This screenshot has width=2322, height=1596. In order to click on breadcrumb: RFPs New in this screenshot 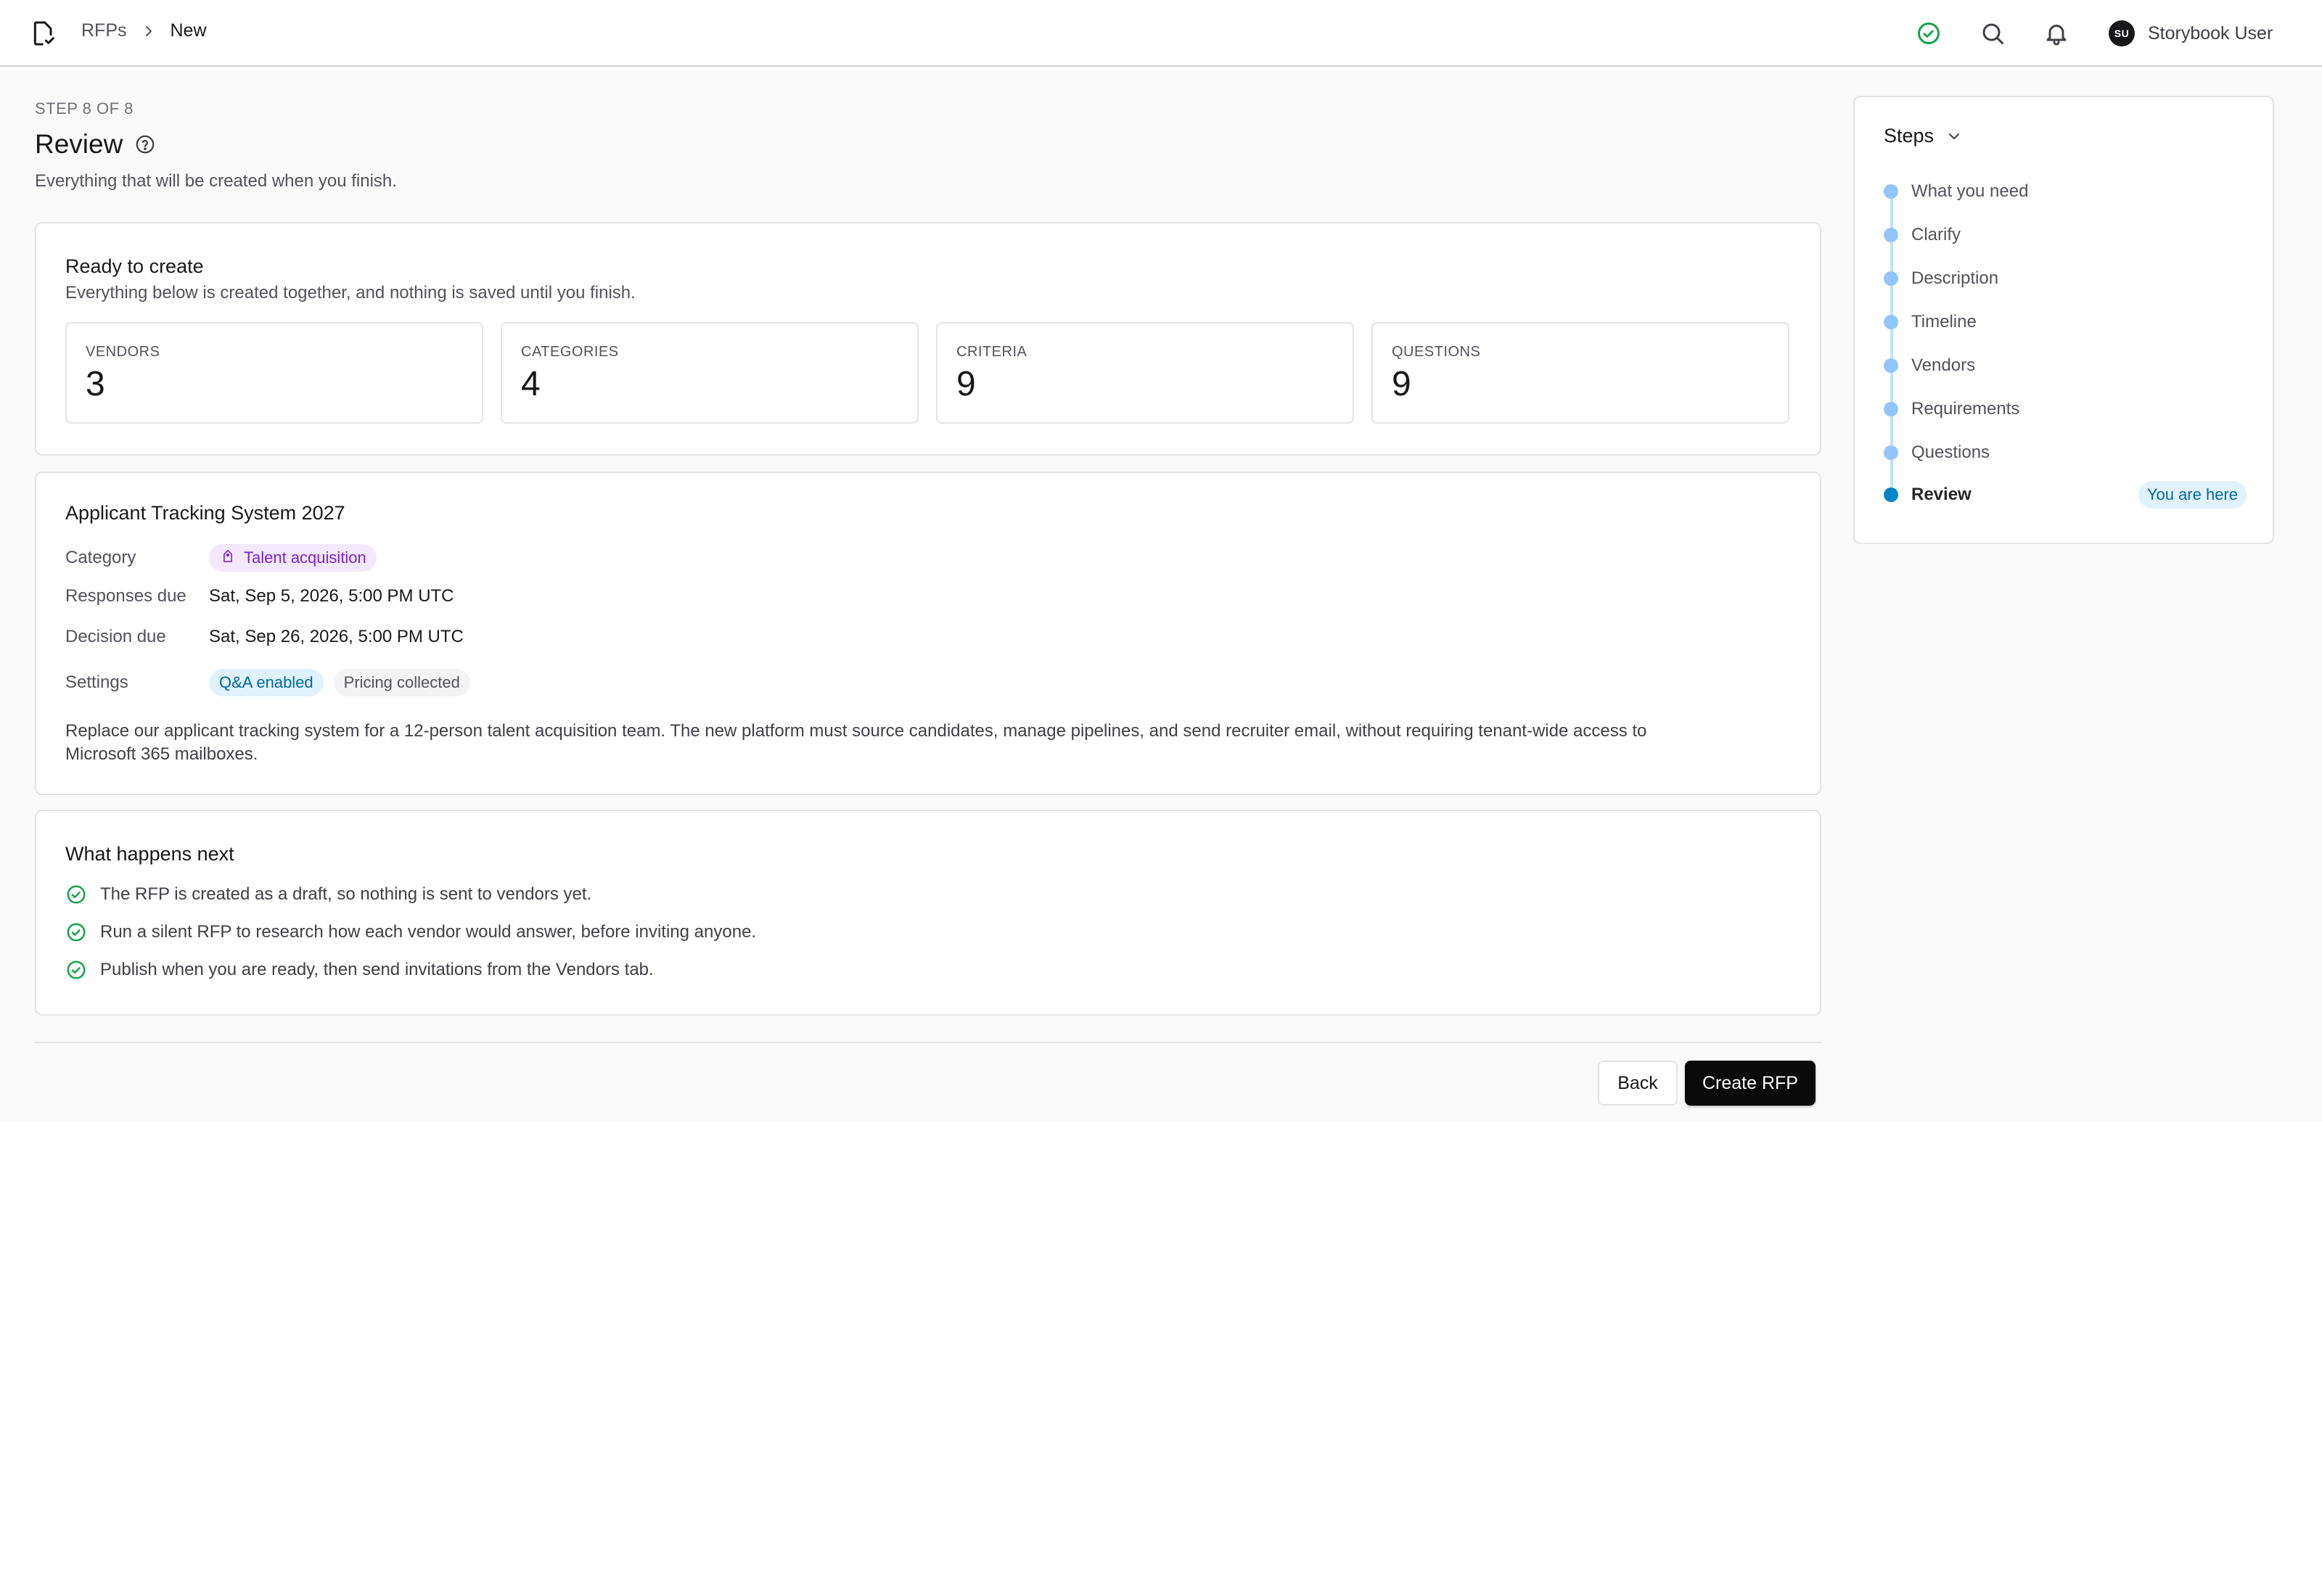, I will do `click(144, 30)`.